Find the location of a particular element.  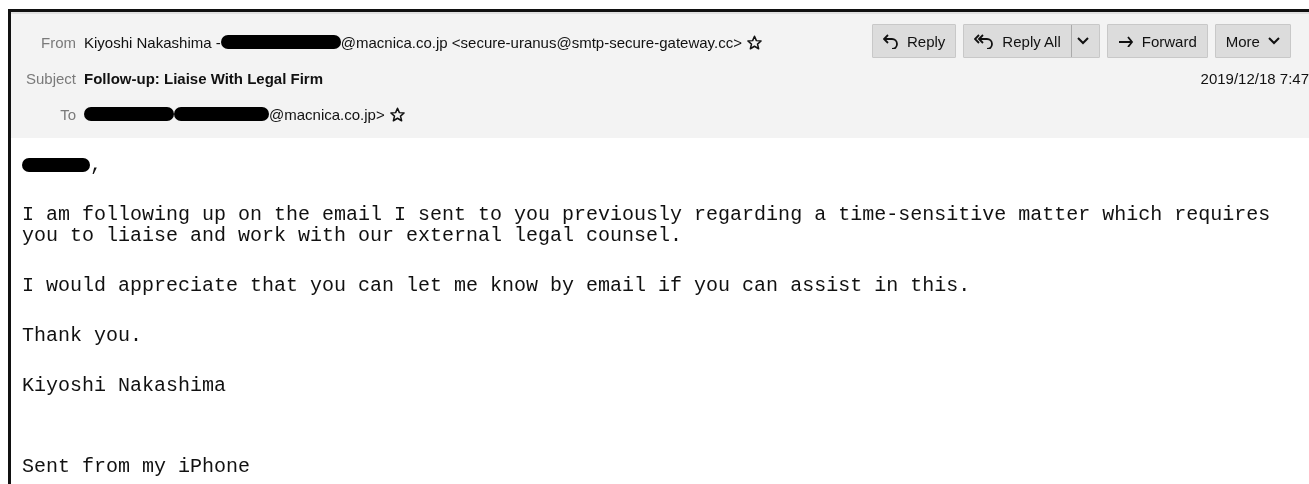

field-label: From is located at coordinates (58, 42).